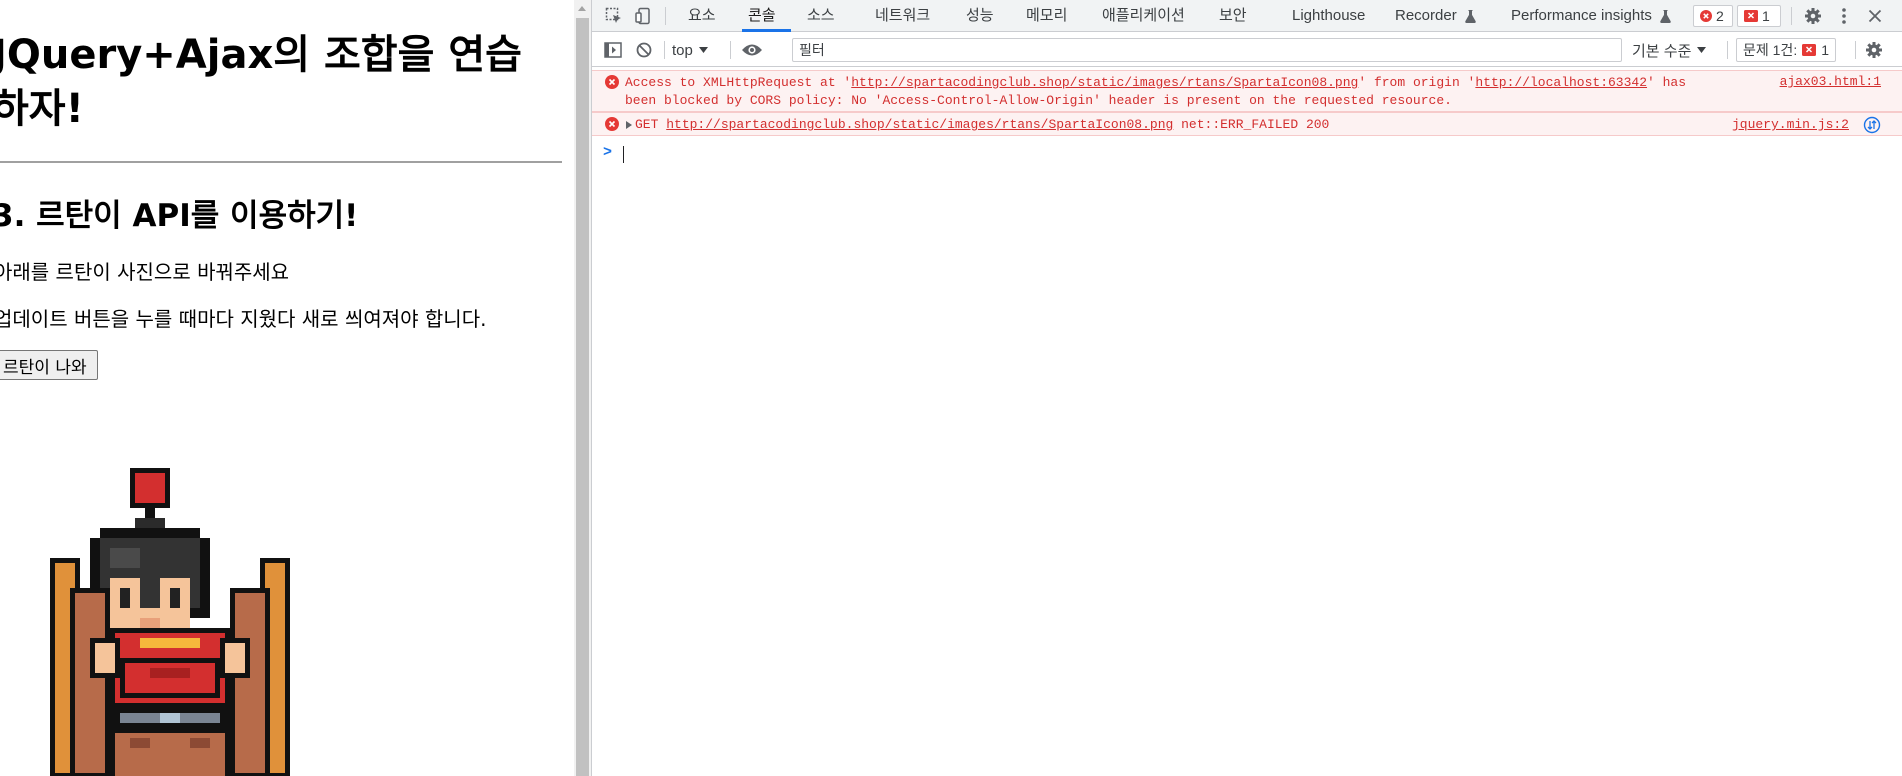  I want to click on tab-application: 애플리케이션, so click(1143, 16).